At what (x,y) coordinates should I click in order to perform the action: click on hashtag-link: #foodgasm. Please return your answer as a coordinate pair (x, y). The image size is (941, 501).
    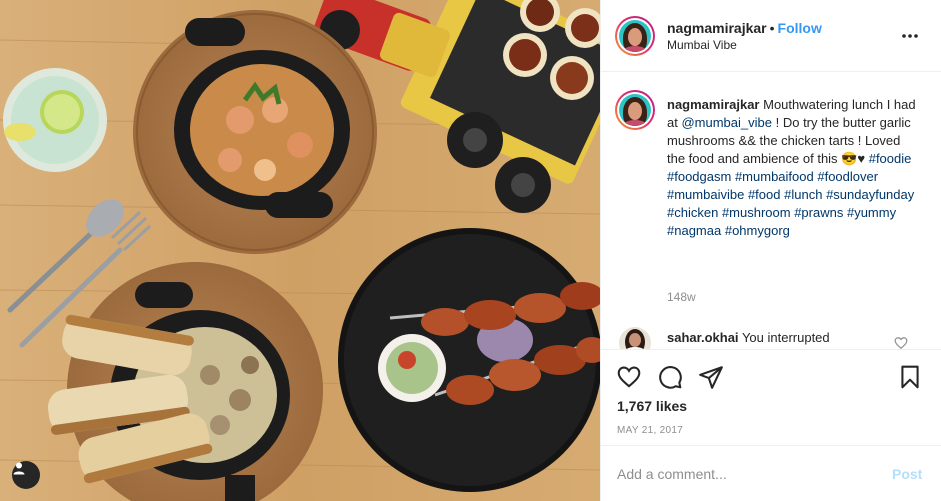
    Looking at the image, I should click on (699, 176).